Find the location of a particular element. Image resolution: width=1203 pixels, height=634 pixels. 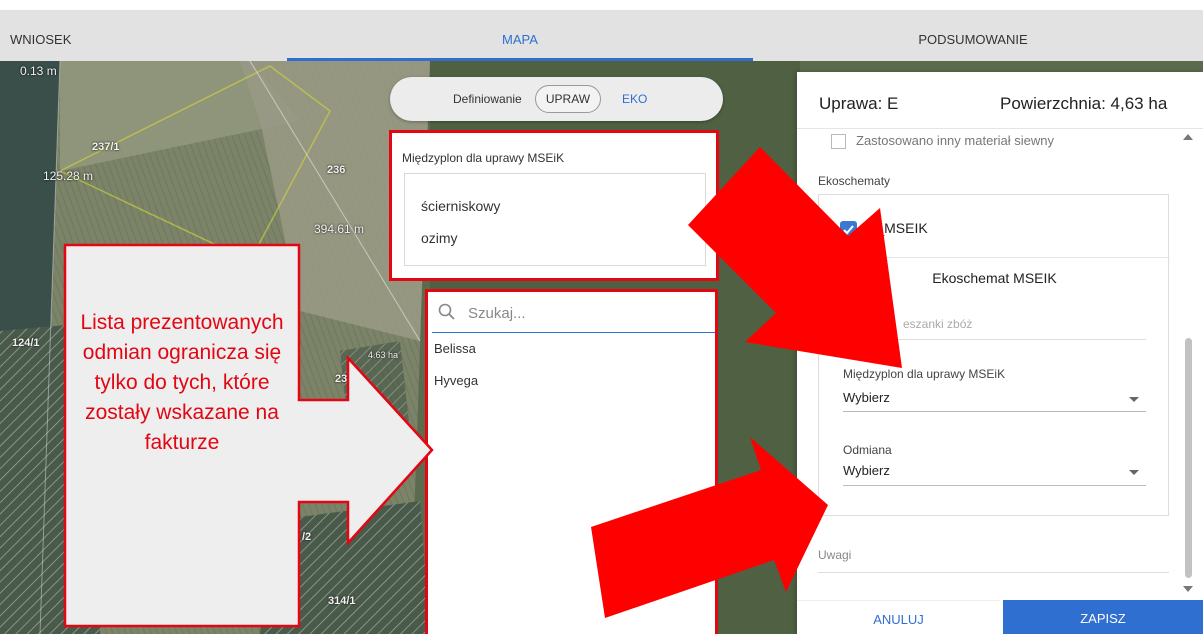

top-tab-bar: WNIOSEK MAPA PODSUMOWANIE is located at coordinates (601, 35).